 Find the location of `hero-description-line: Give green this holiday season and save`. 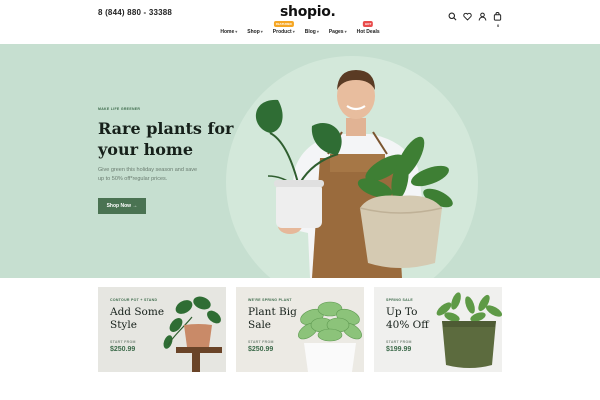

hero-description-line: Give green this holiday season and save is located at coordinates (148, 170).